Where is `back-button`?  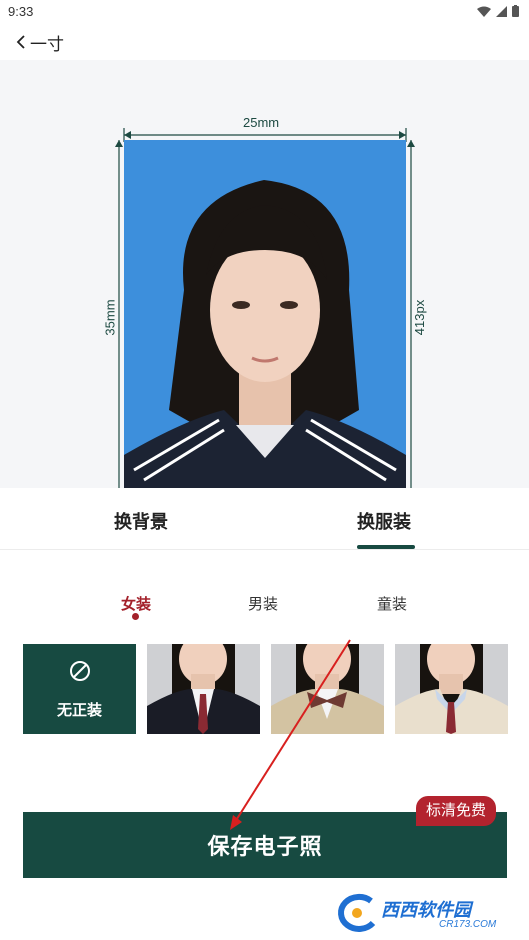 back-button is located at coordinates (21, 42).